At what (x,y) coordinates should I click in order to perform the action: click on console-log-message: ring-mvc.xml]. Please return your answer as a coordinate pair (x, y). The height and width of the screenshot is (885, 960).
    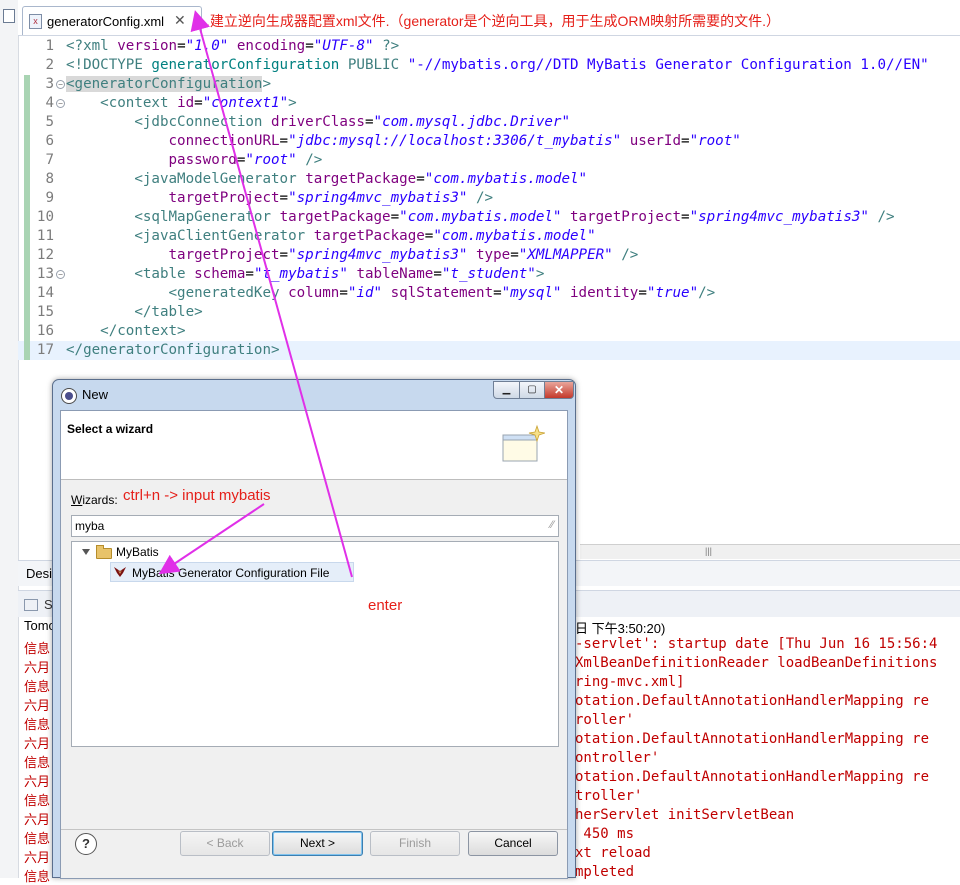
    Looking at the image, I should click on (630, 682).